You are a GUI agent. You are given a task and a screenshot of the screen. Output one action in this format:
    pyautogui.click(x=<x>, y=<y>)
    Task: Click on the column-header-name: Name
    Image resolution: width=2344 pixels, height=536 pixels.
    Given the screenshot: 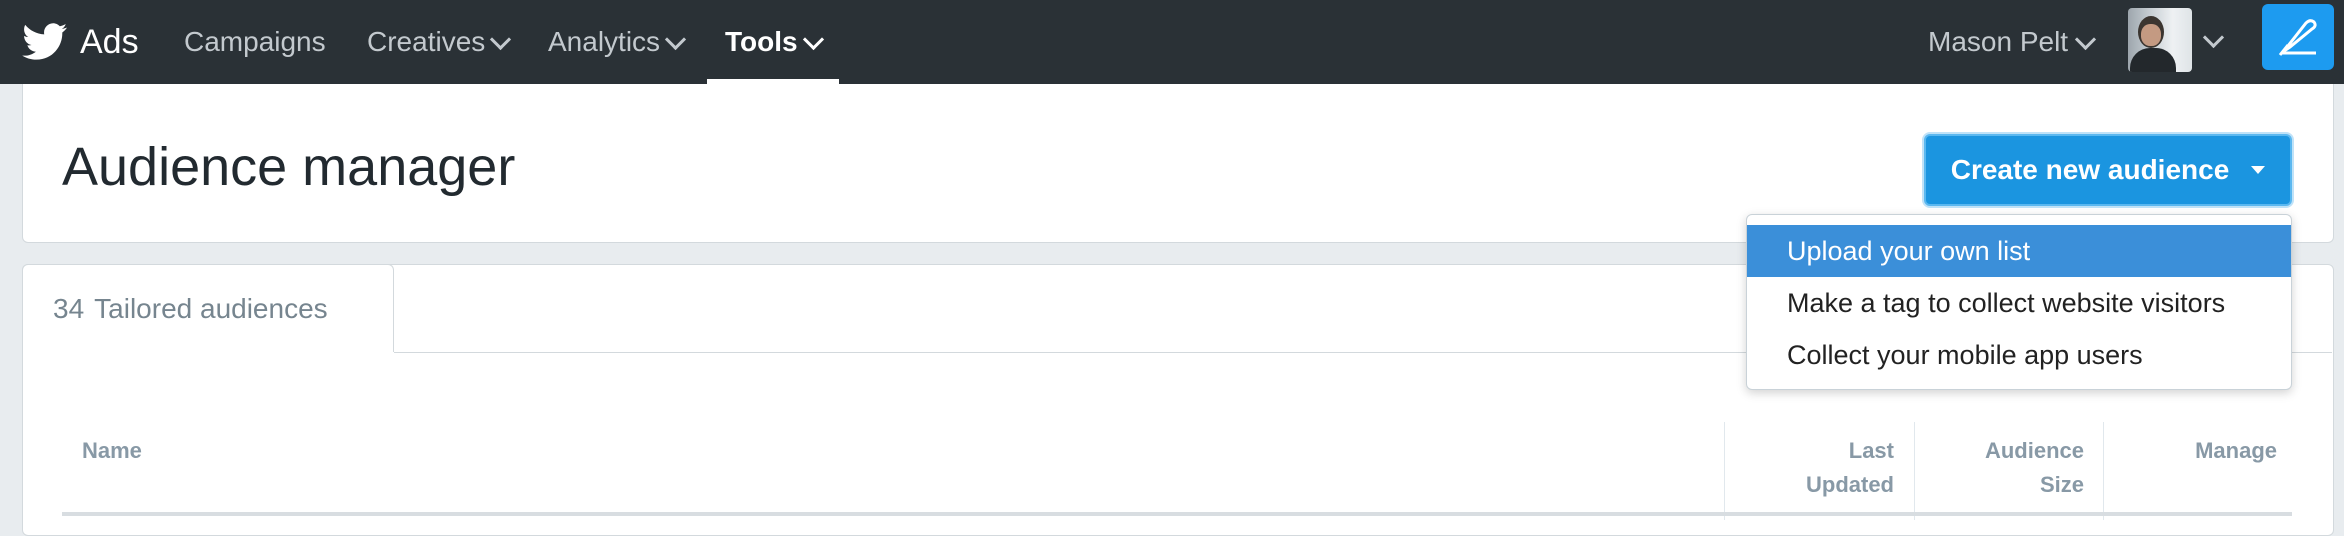 What is the action you would take?
    pyautogui.click(x=112, y=451)
    